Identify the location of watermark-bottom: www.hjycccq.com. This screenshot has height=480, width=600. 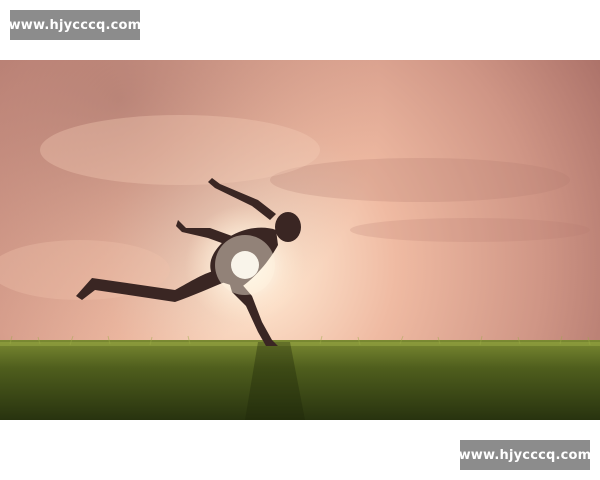
(525, 455).